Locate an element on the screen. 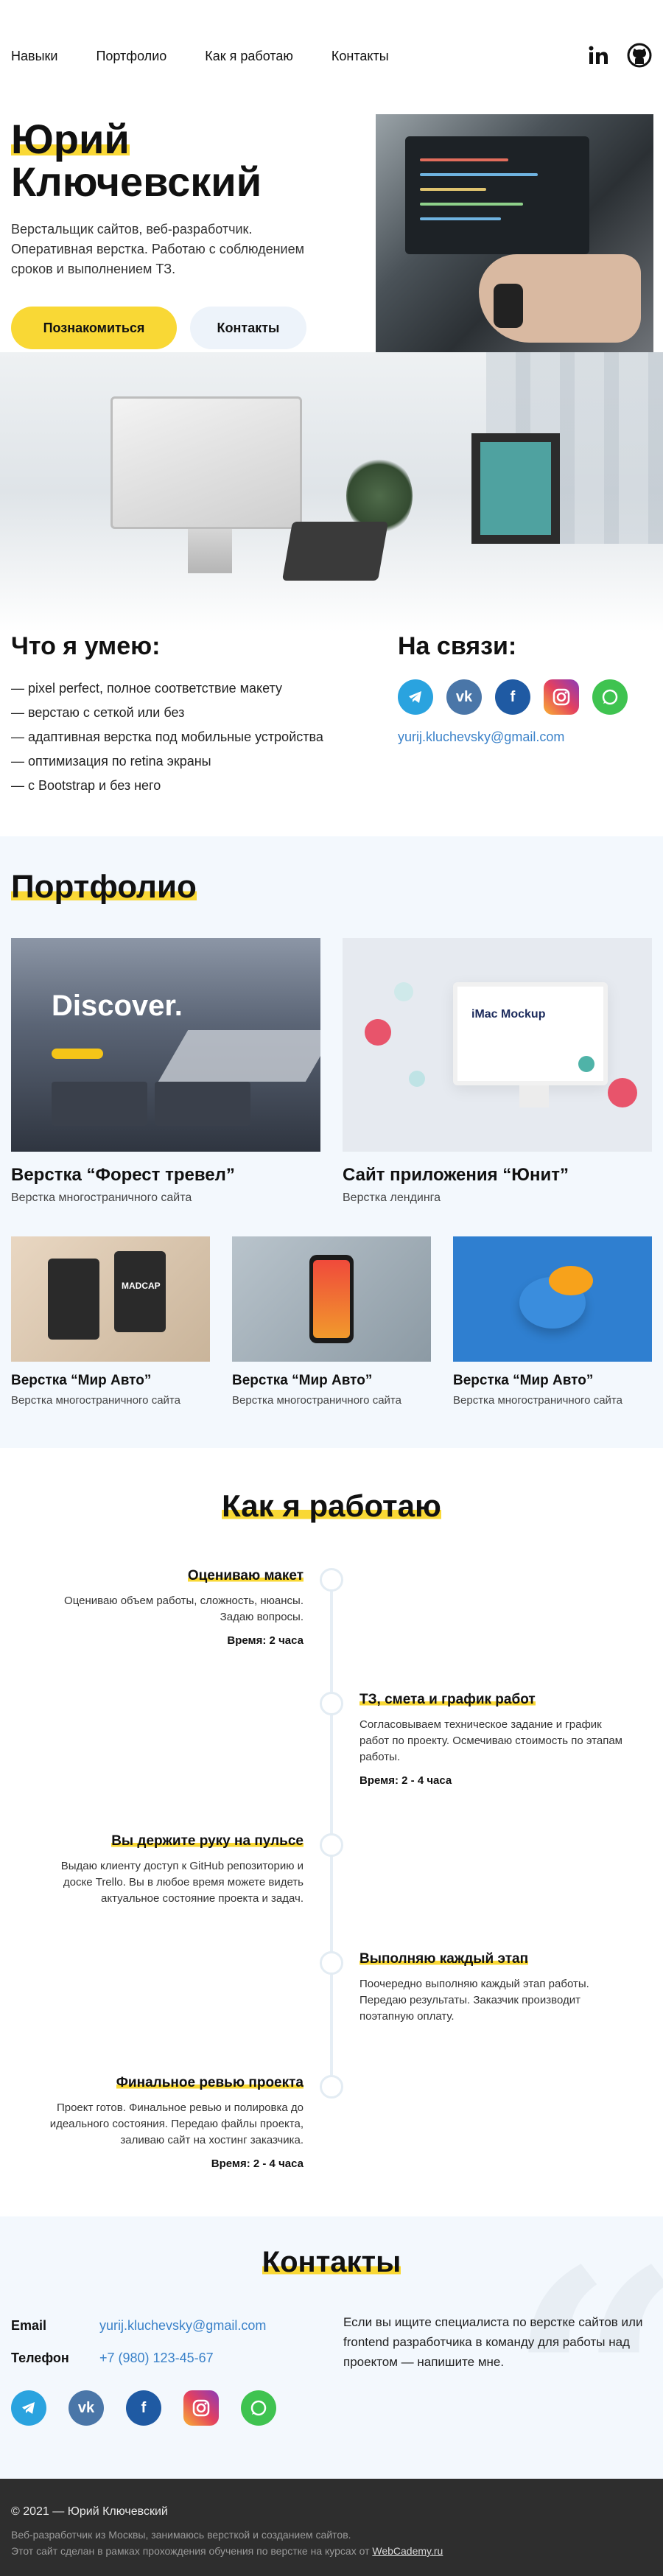 The height and width of the screenshot is (2576, 663). hero-title: Юрий Ключевский is located at coordinates (165, 160).